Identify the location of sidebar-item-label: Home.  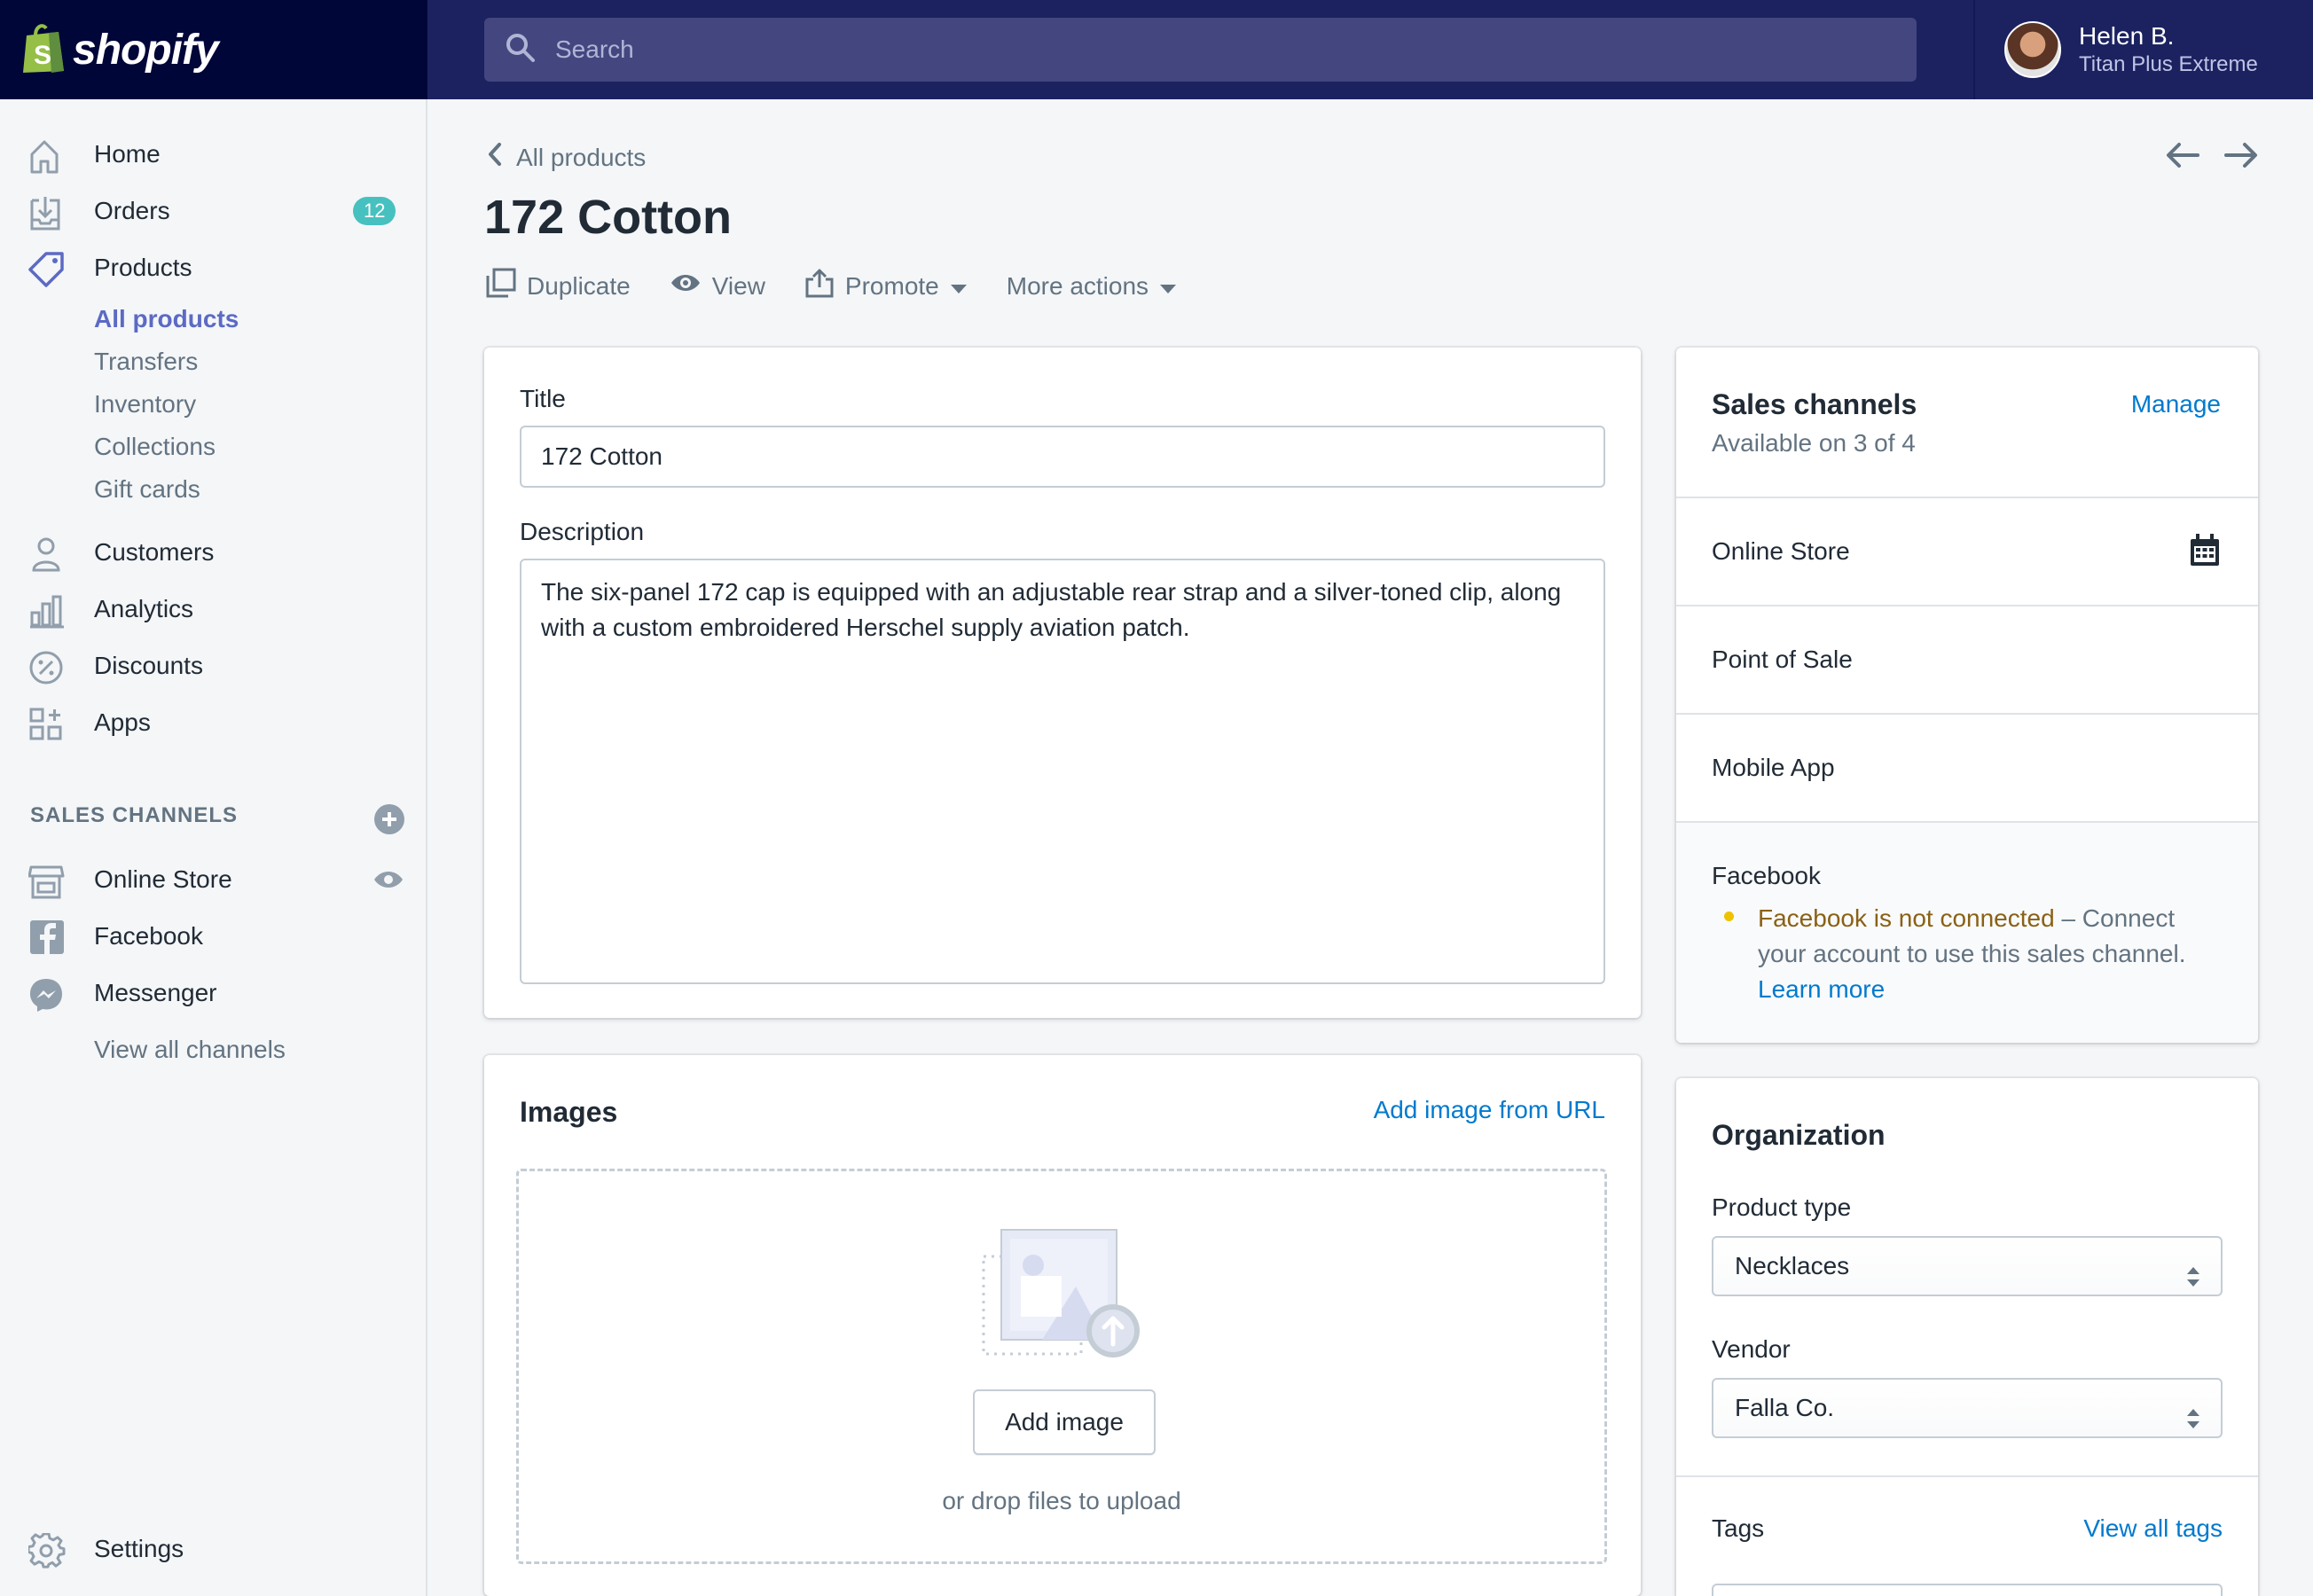
(127, 154).